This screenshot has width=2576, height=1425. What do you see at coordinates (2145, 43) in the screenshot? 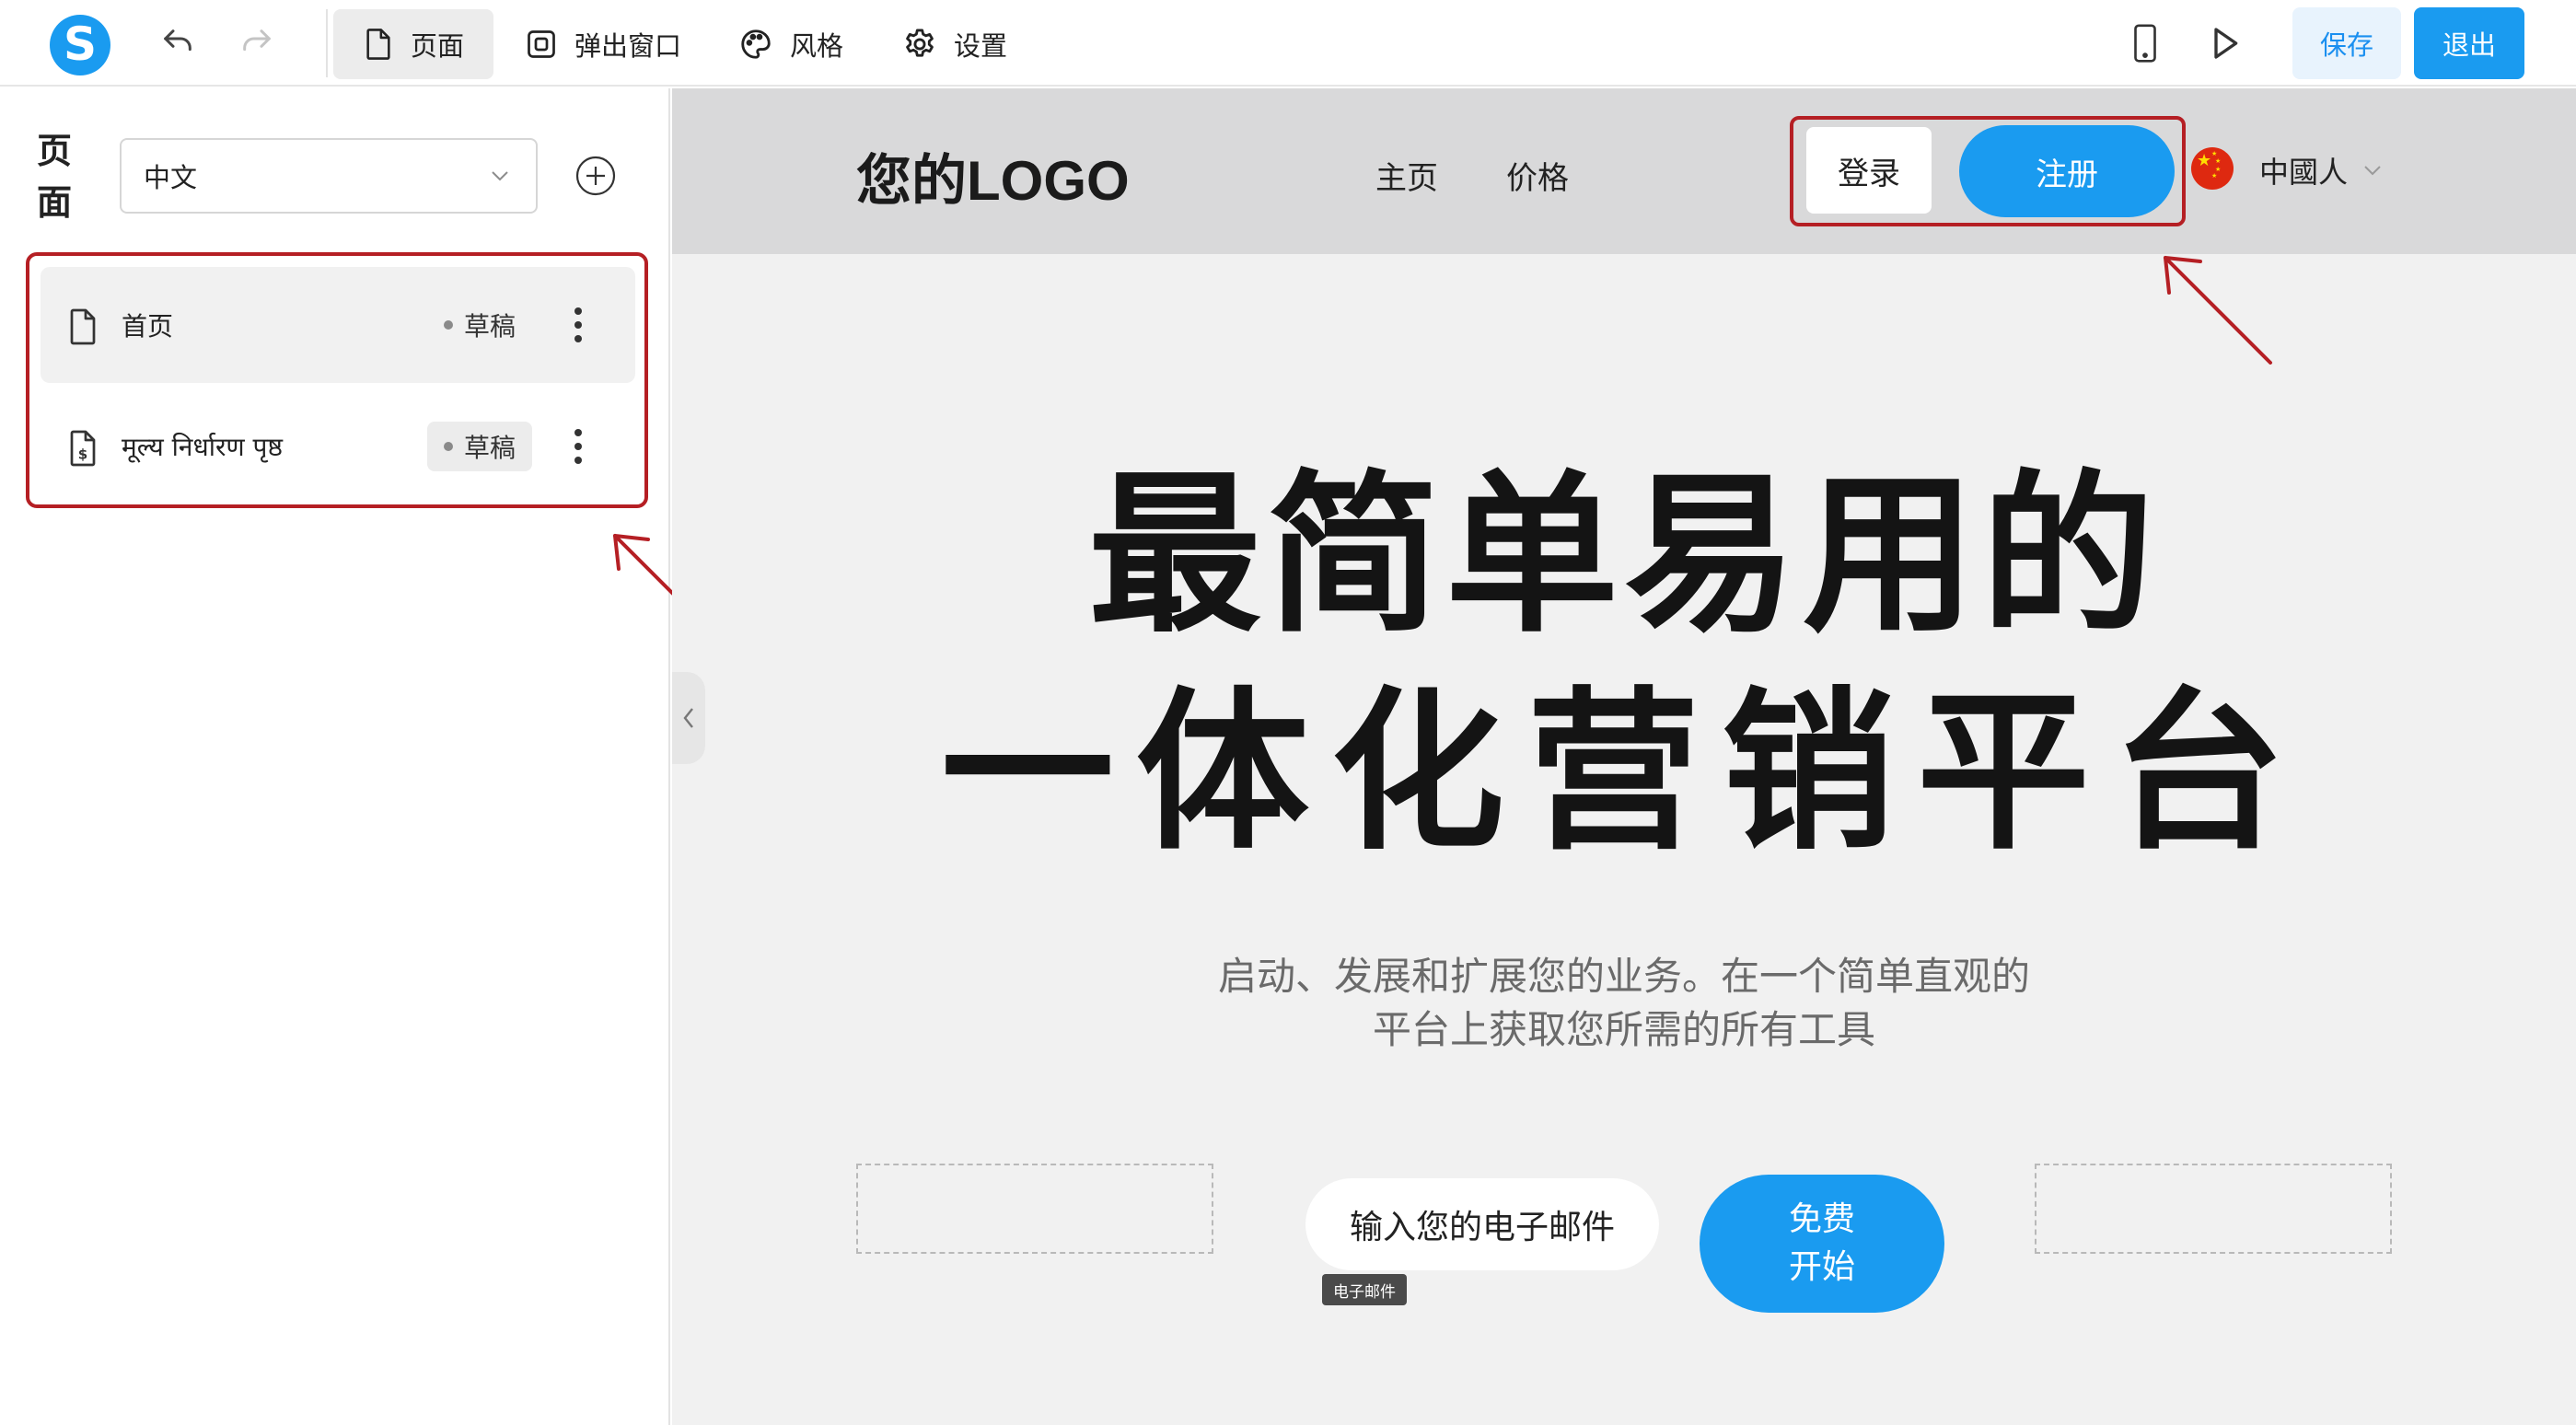
I see `mobile-preview-icon` at bounding box center [2145, 43].